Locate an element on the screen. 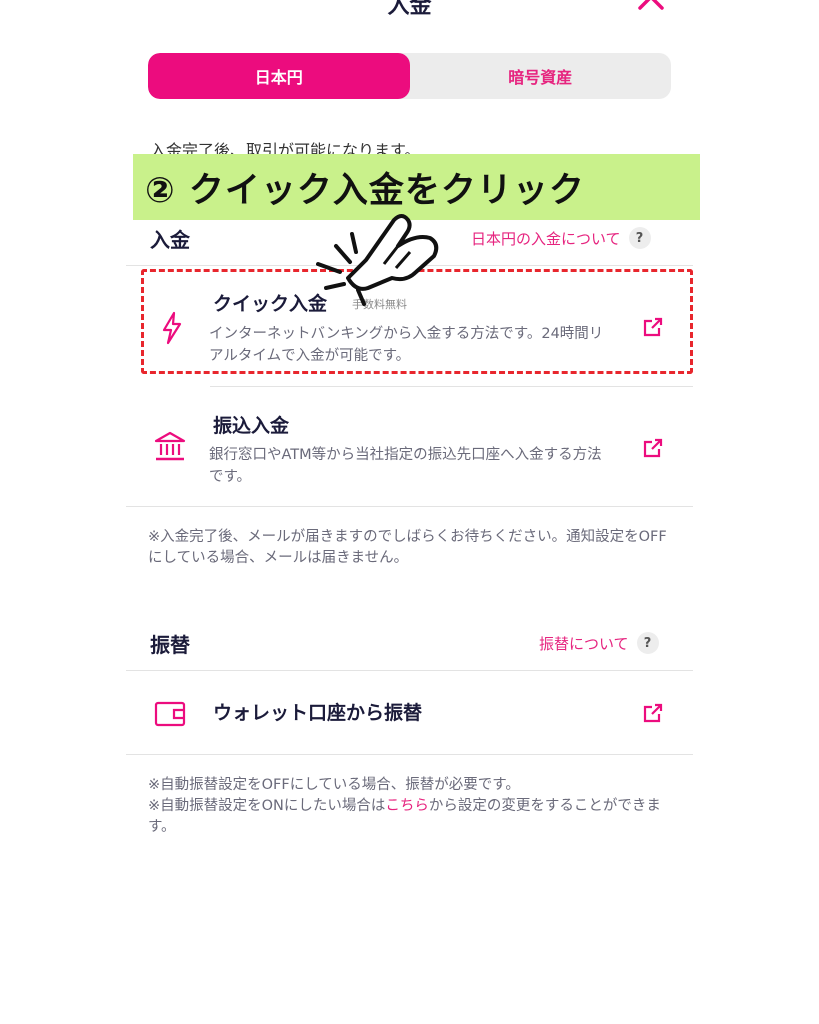  wallet-icon is located at coordinates (171, 714).